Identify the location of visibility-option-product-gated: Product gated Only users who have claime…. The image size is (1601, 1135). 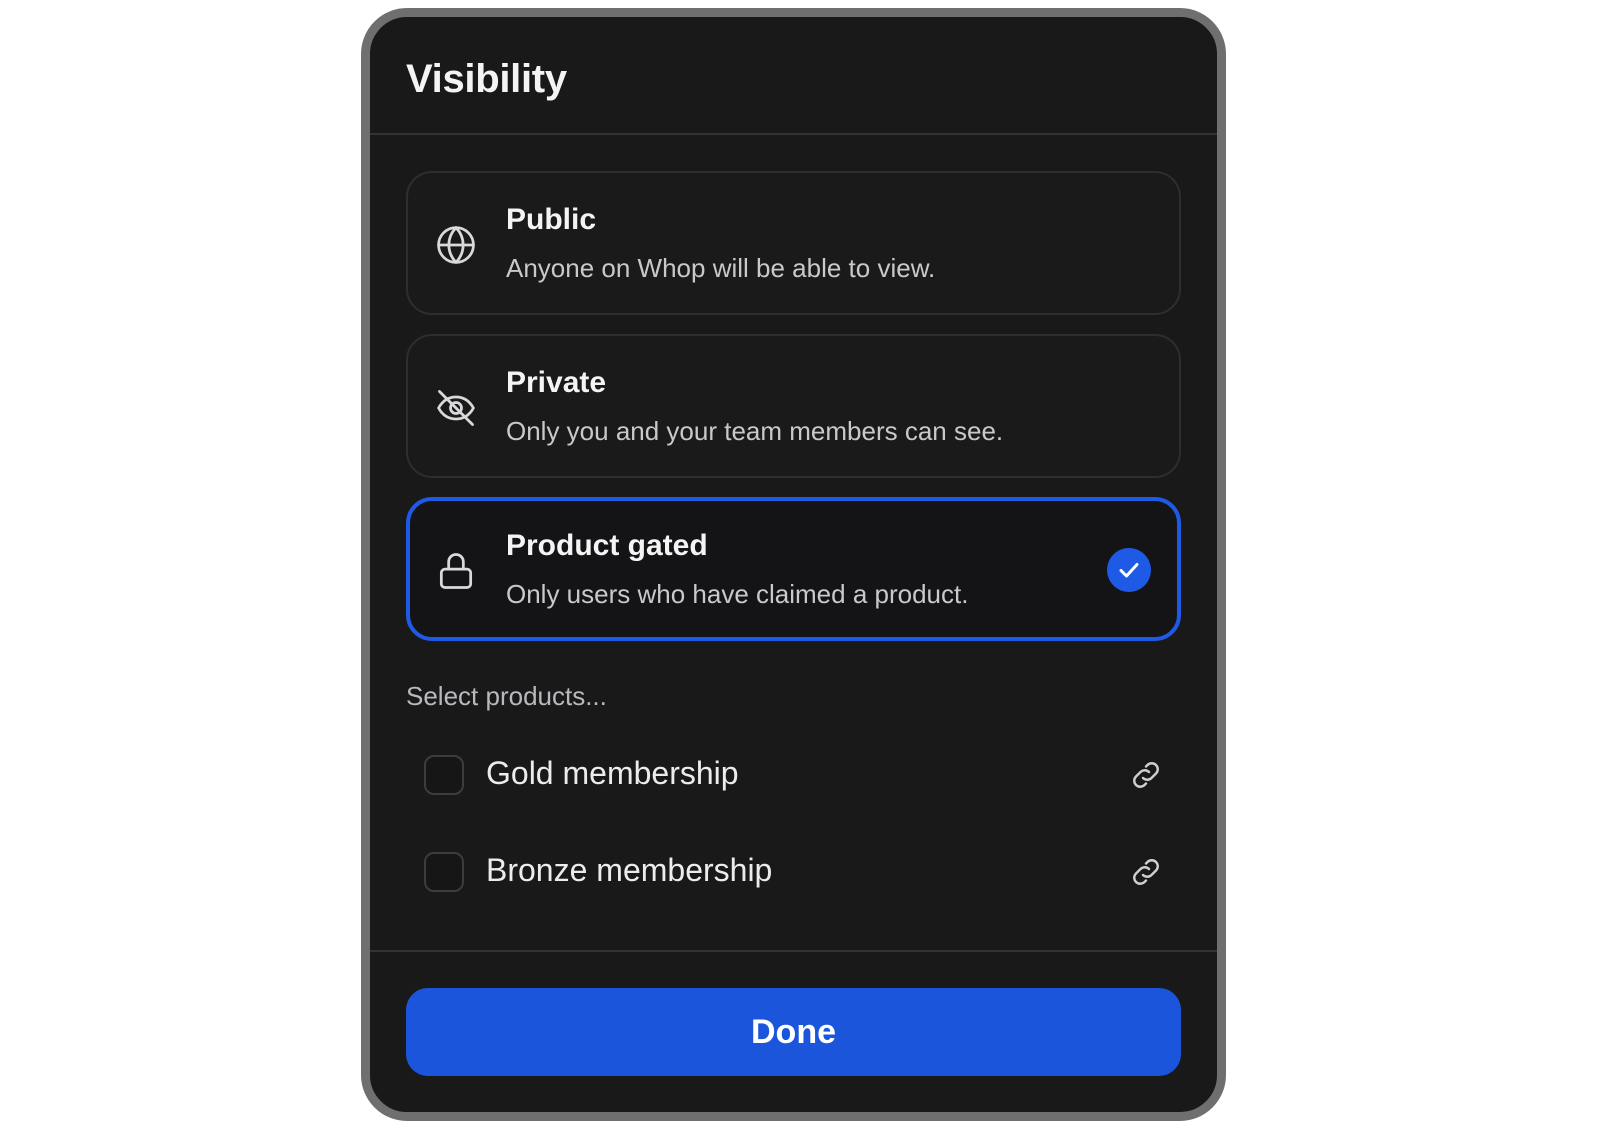
(793, 569).